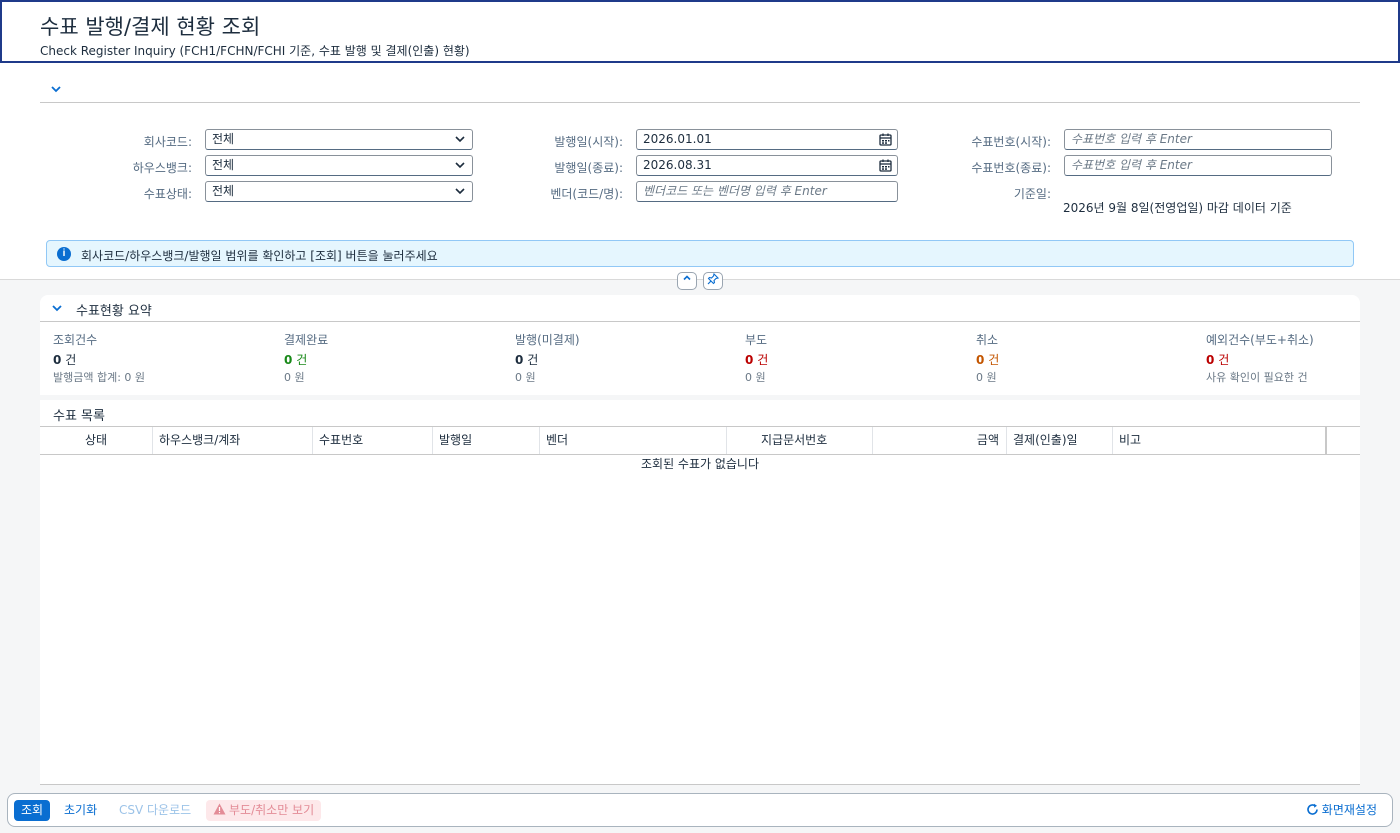 The height and width of the screenshot is (833, 1400). Describe the element at coordinates (1198, 139) in the screenshot. I see `check-no-from-input: 수표번호 입력 후 Enter` at that location.